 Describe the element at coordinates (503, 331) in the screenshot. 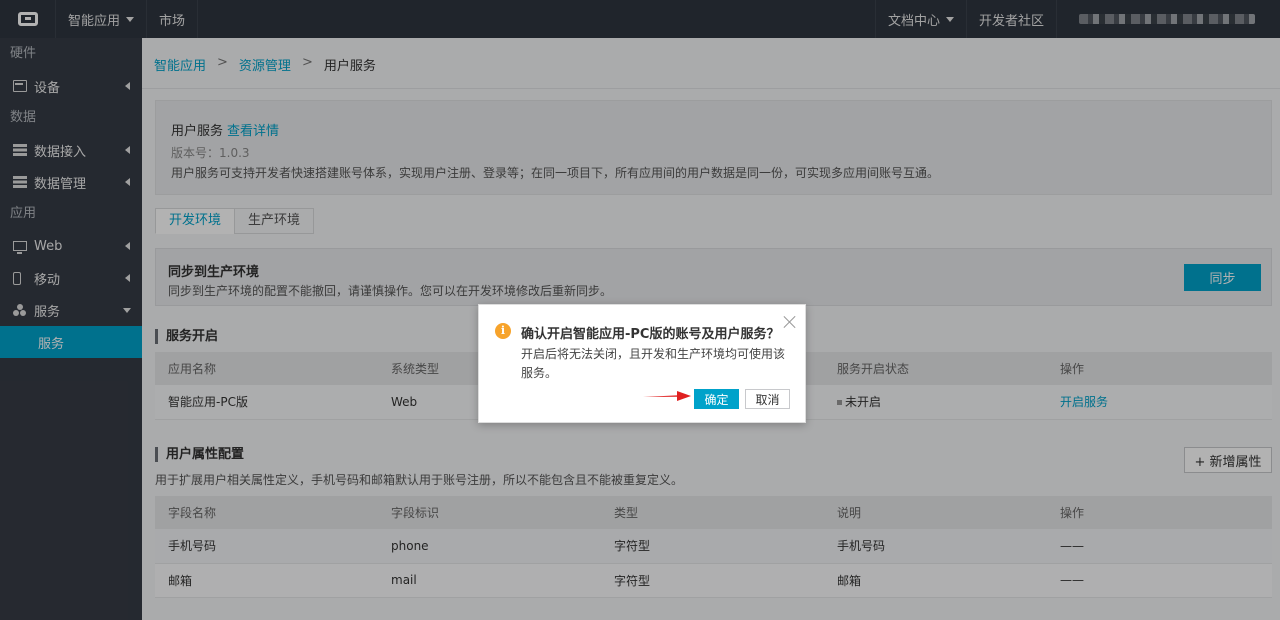

I see `warning-icon: i` at that location.